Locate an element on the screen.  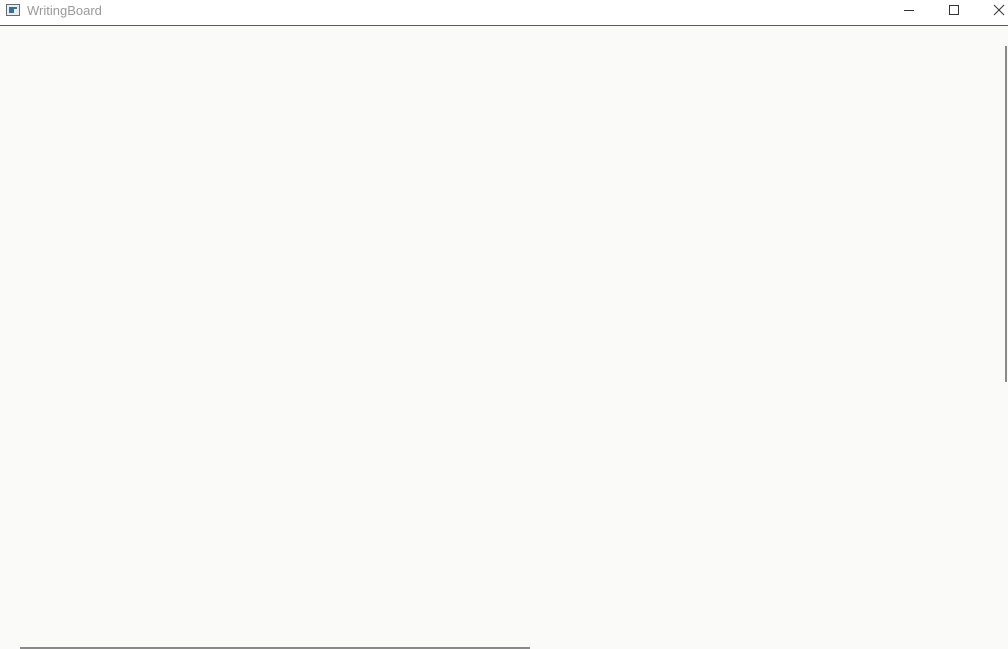
close-button is located at coordinates (992, 12).